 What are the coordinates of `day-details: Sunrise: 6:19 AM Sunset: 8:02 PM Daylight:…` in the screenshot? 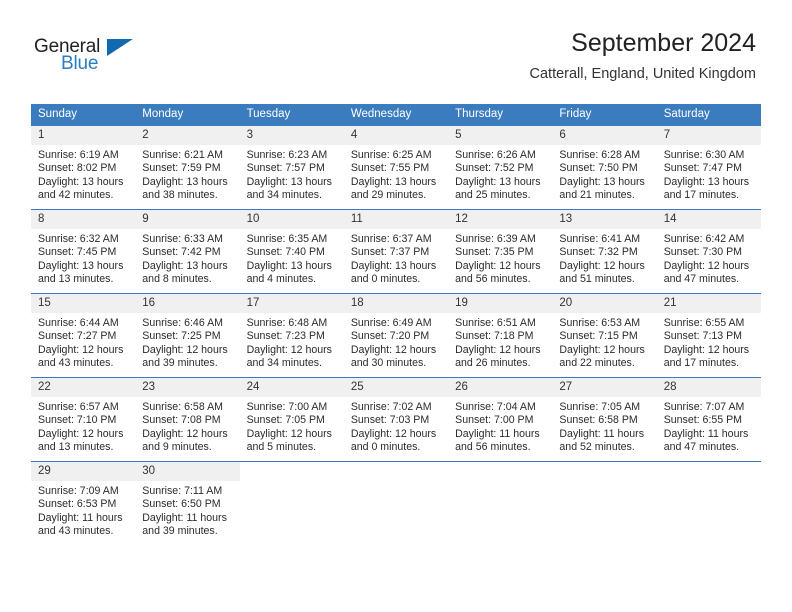 It's located at (83, 174).